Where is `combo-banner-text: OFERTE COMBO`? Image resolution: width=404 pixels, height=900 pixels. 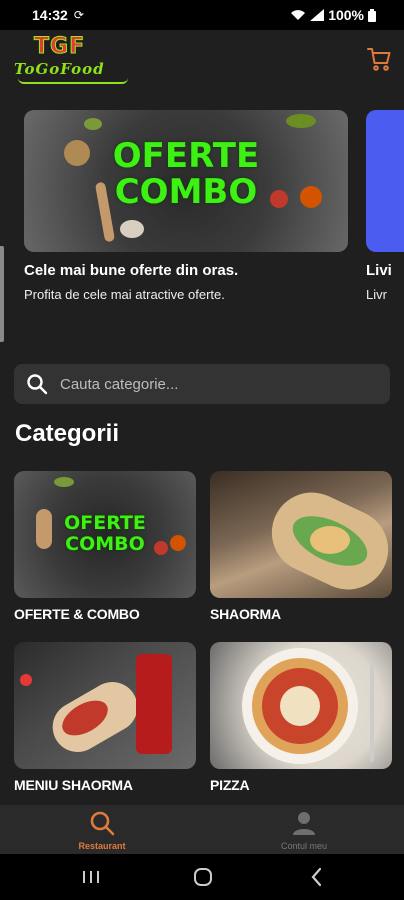
combo-banner-text: OFERTE COMBO is located at coordinates (186, 174).